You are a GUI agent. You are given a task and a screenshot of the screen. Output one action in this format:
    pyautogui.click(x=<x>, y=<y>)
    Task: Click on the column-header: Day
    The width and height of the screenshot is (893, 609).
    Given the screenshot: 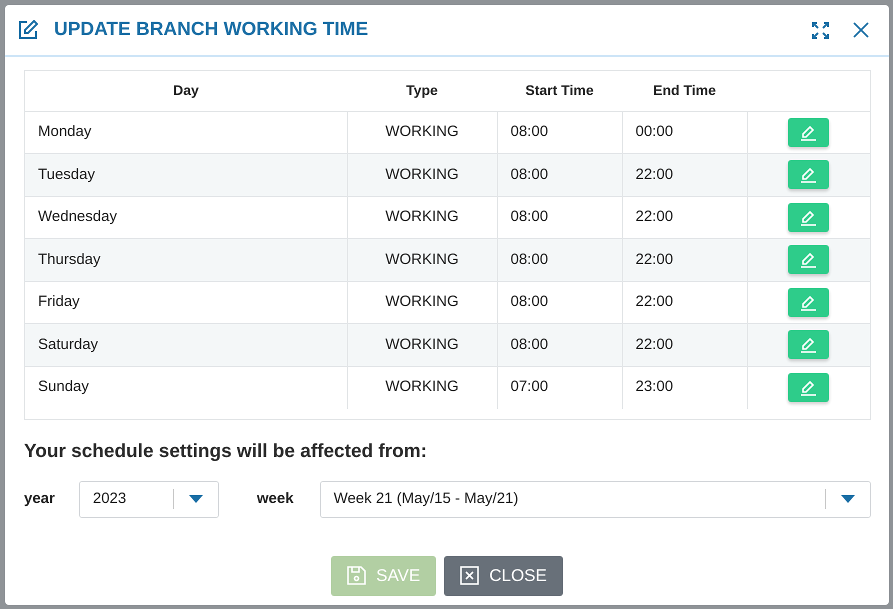 What is the action you would take?
    pyautogui.click(x=186, y=91)
    